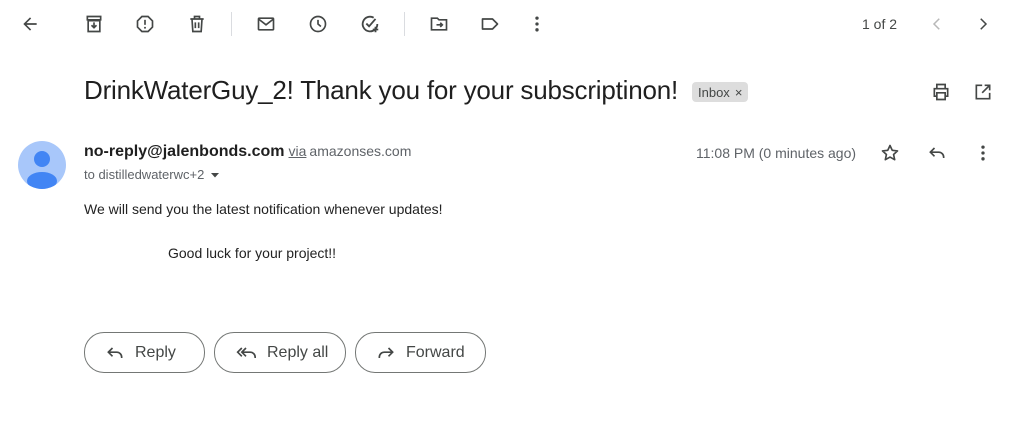 The height and width of the screenshot is (434, 1024). I want to click on snooze-button, so click(318, 24).